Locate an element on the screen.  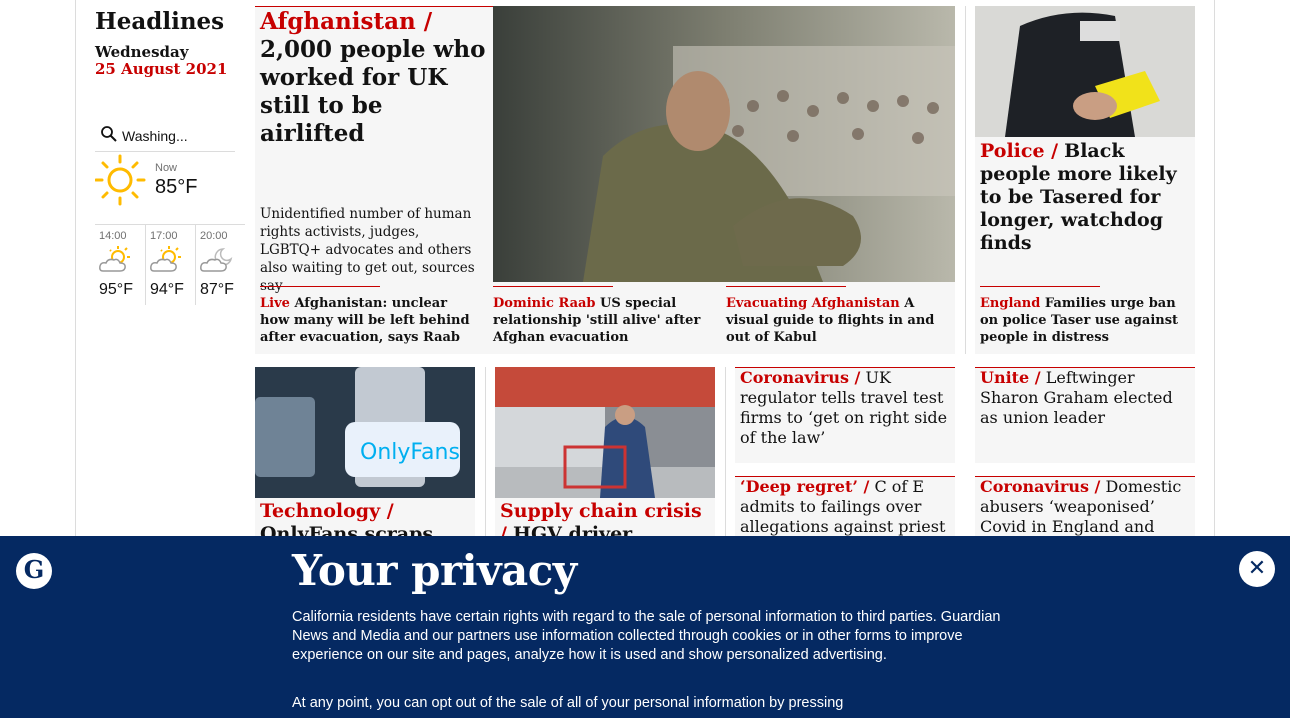
weather-location-search is located at coordinates (165, 136).